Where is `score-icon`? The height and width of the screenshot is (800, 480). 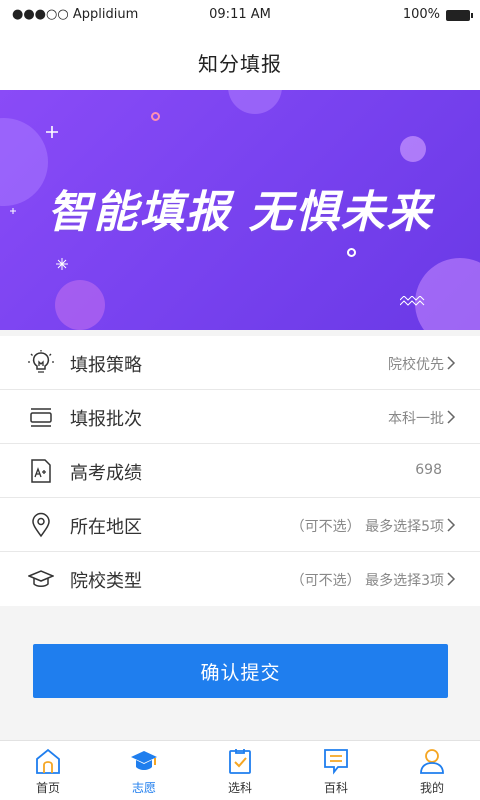 score-icon is located at coordinates (41, 471).